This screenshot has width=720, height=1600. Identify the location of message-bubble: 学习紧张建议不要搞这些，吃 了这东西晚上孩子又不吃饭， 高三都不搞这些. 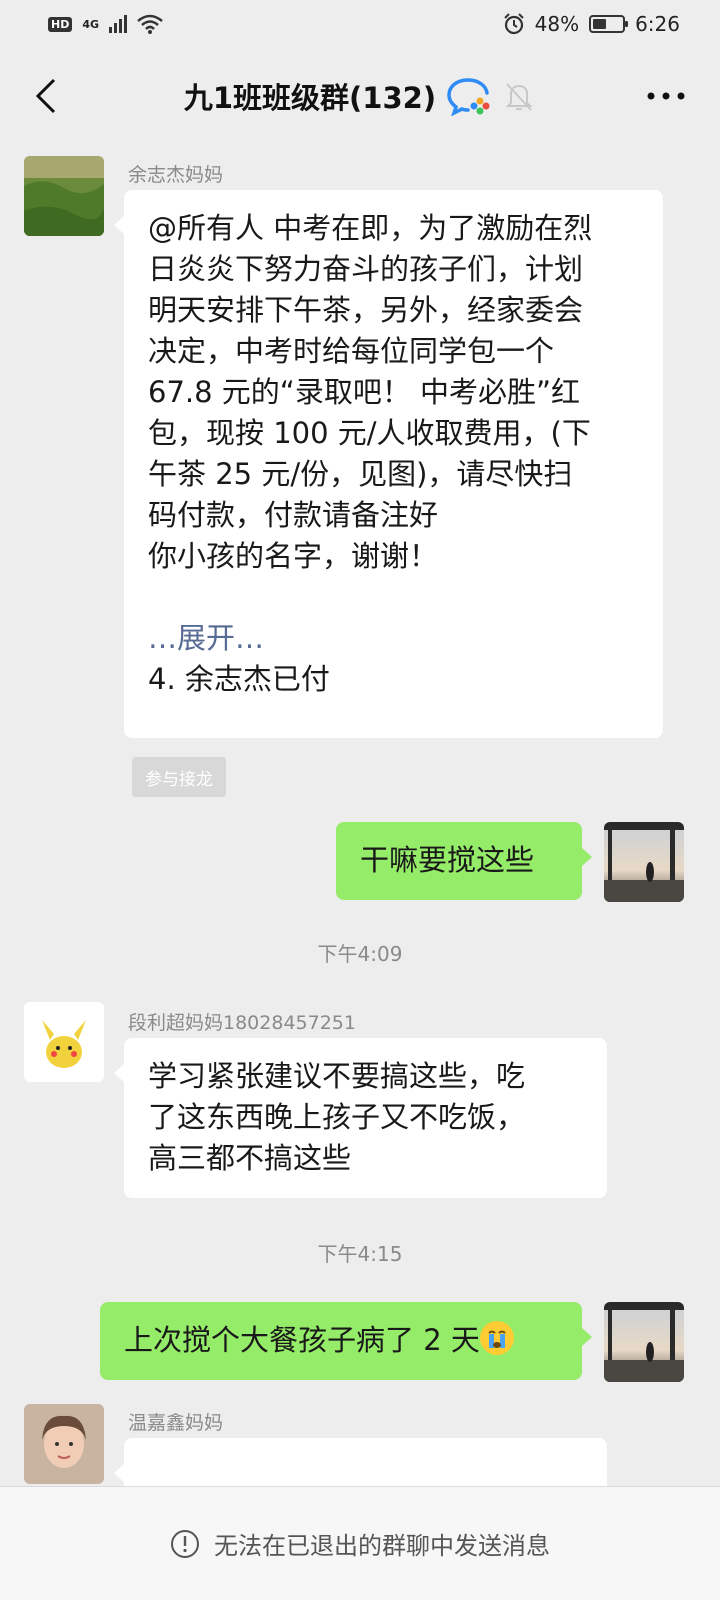
(360, 1118).